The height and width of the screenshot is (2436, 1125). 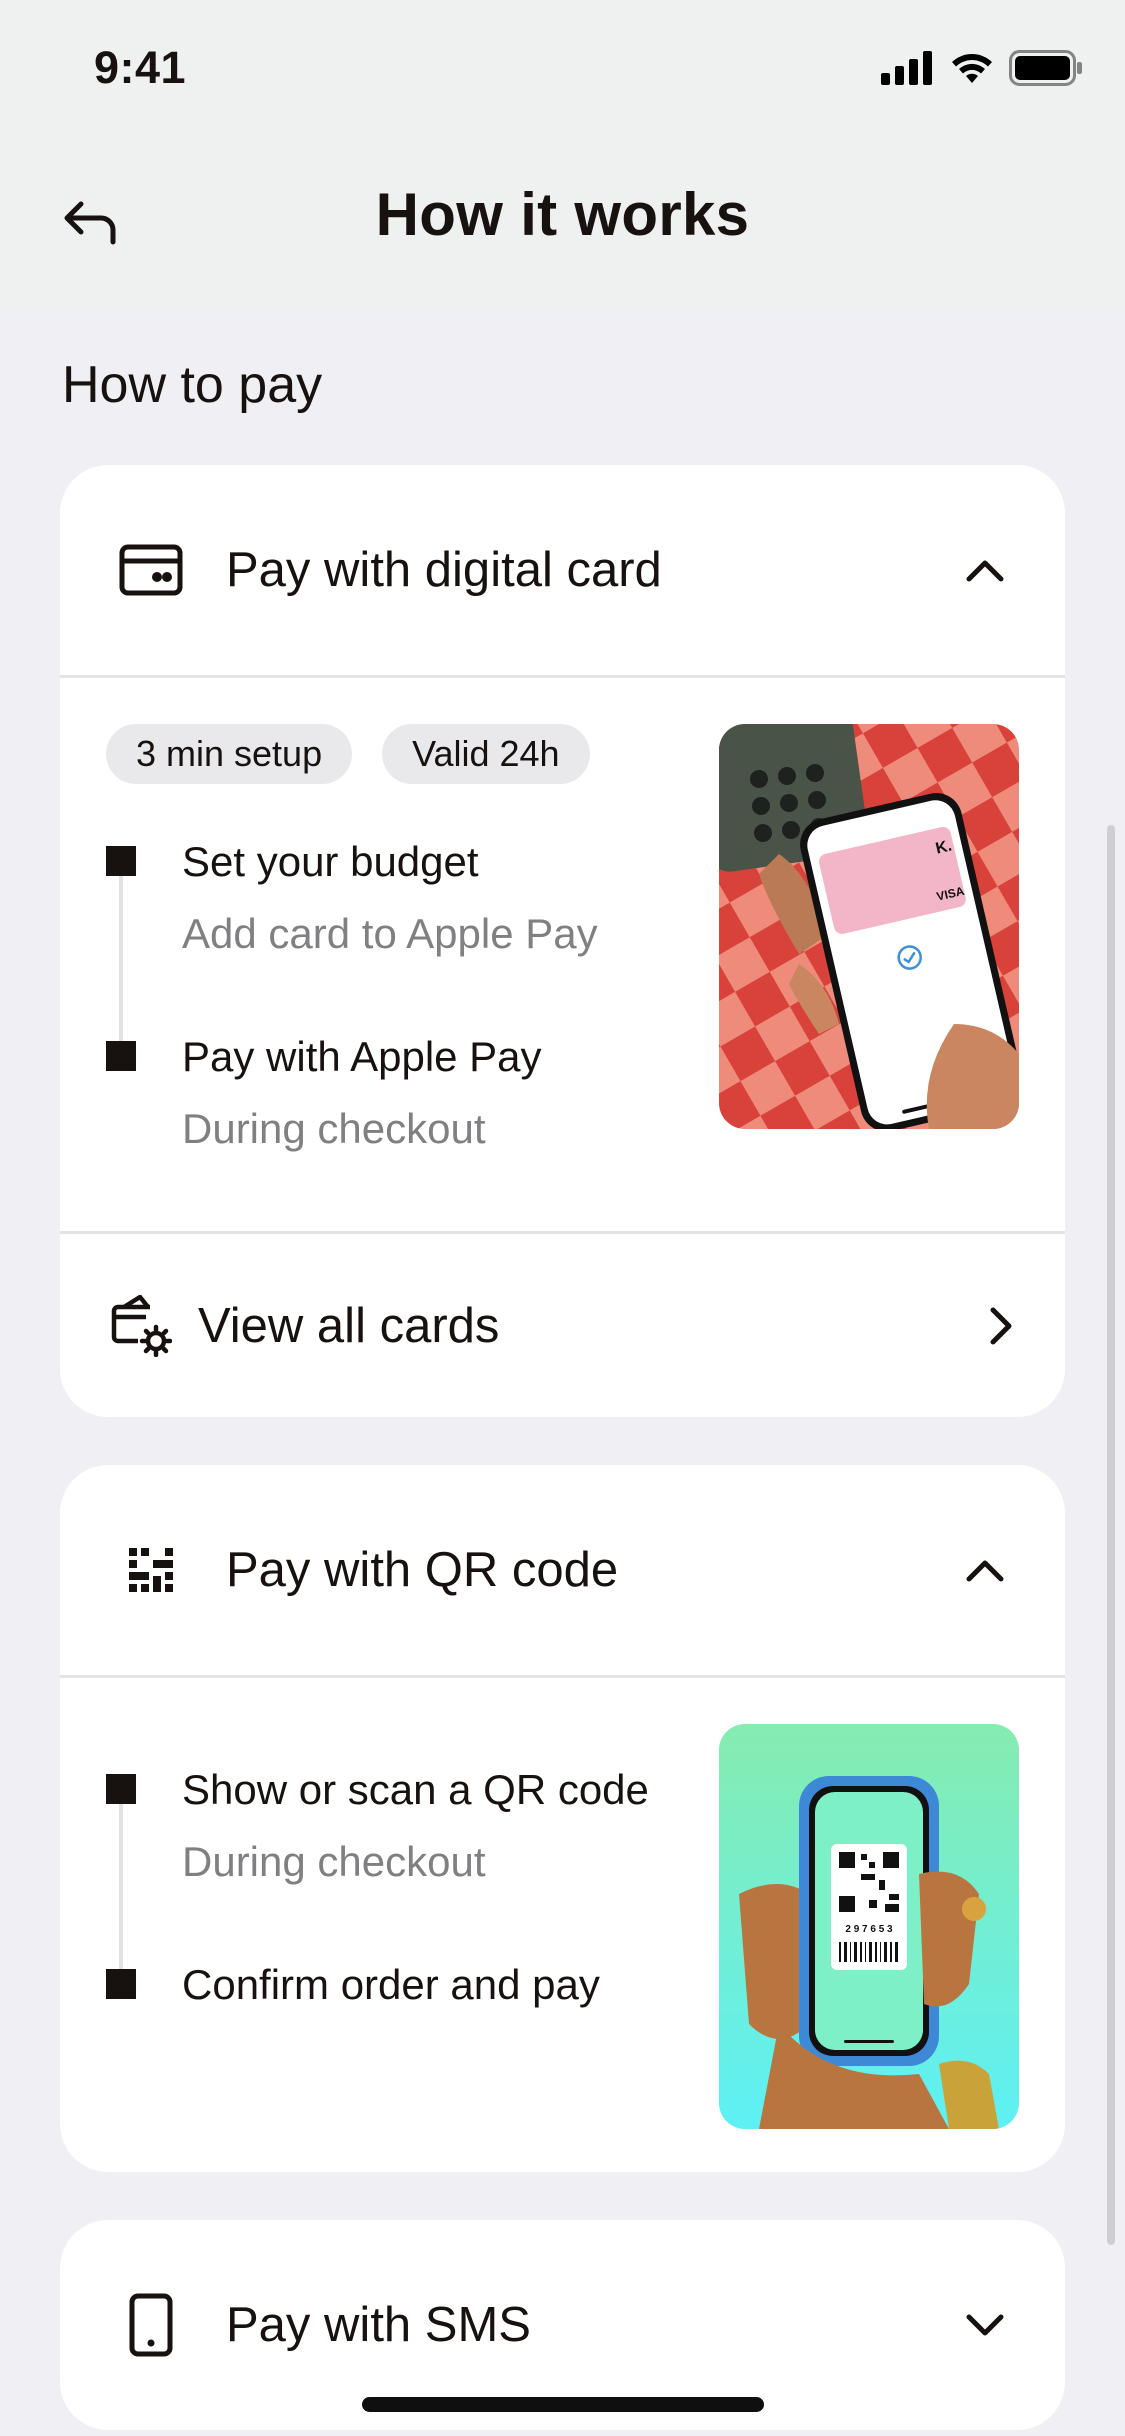 What do you see at coordinates (869, 1929) in the screenshot?
I see `qr-photo-code: 2 9 7 6 5 3` at bounding box center [869, 1929].